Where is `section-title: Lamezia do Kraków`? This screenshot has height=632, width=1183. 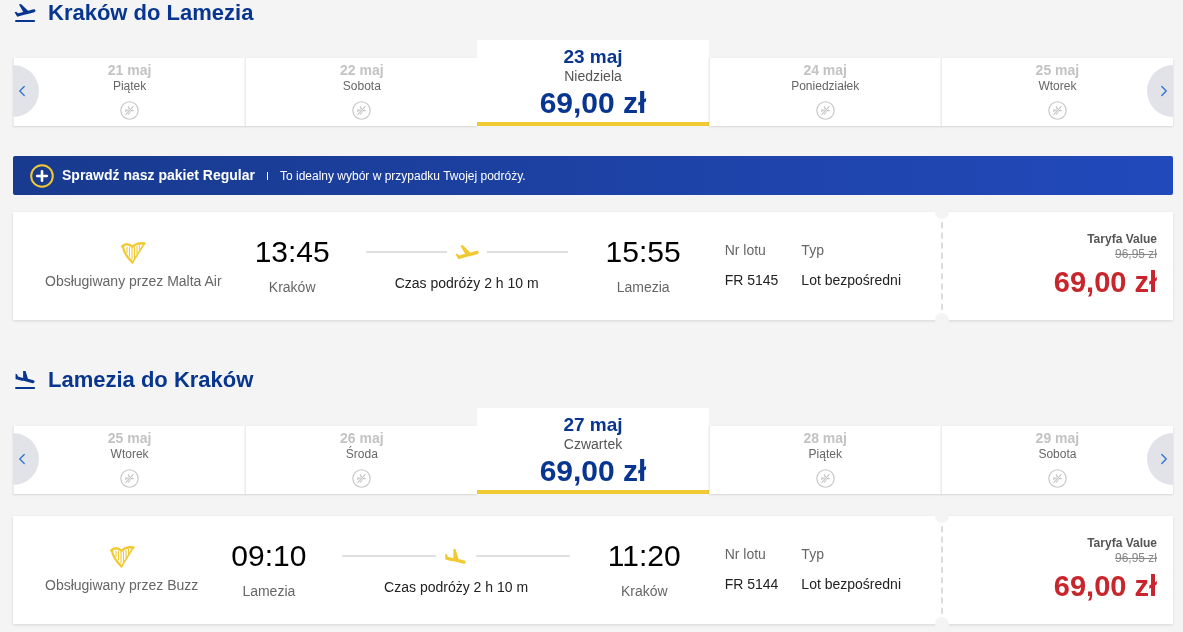 section-title: Lamezia do Kraków is located at coordinates (151, 379).